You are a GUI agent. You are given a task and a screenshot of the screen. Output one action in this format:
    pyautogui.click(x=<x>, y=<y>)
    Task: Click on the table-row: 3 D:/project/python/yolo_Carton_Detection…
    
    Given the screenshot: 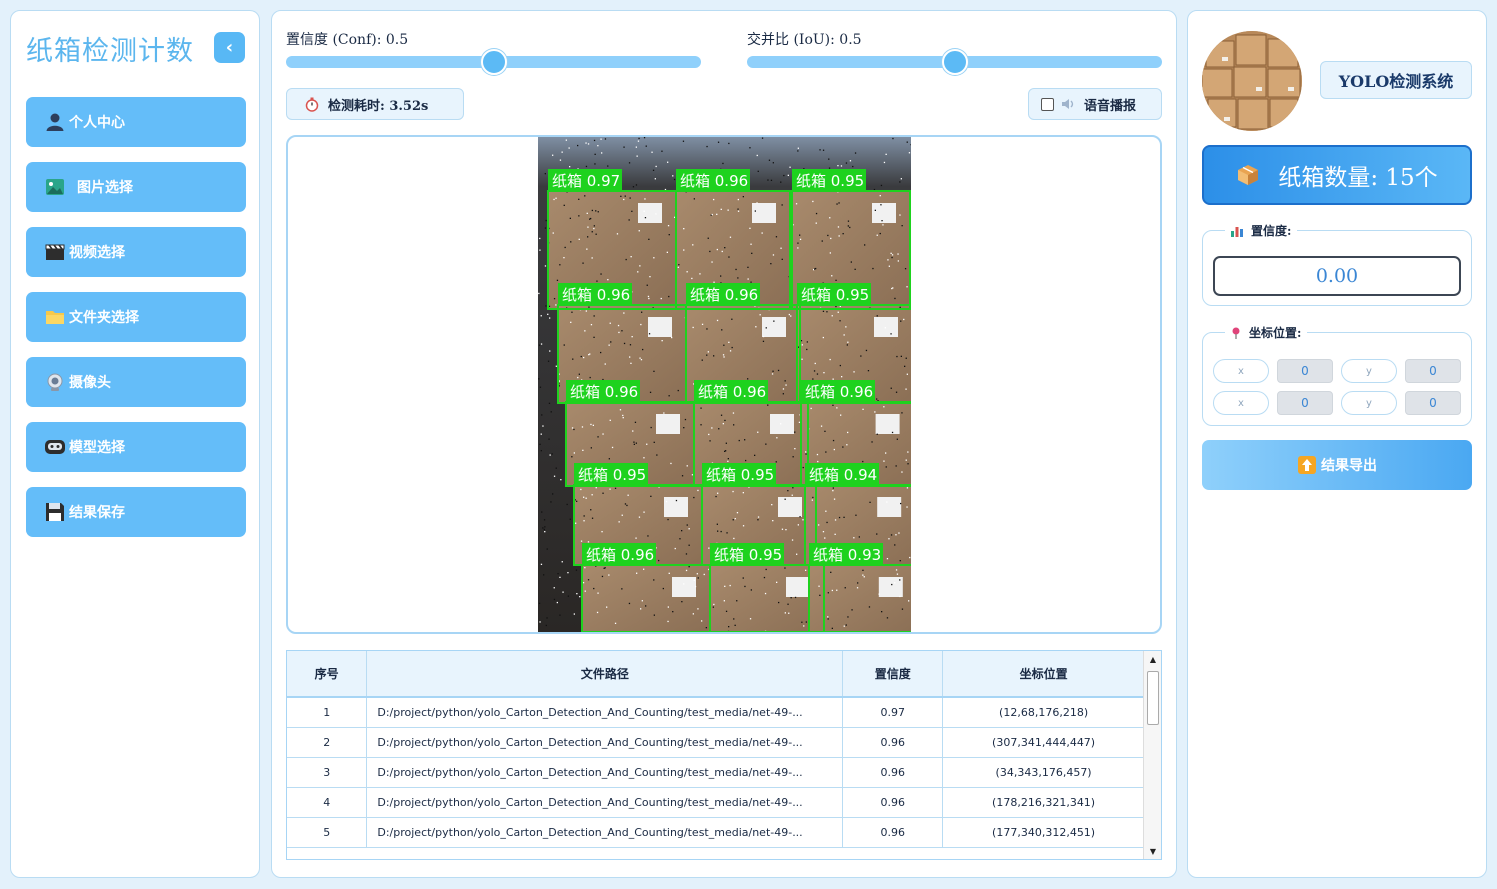 What is the action you would take?
    pyautogui.click(x=716, y=772)
    